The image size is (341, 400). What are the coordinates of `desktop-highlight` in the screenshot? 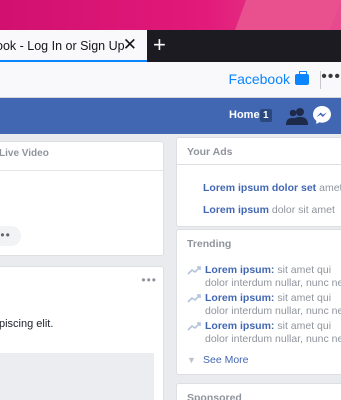 It's located at (288, 15).